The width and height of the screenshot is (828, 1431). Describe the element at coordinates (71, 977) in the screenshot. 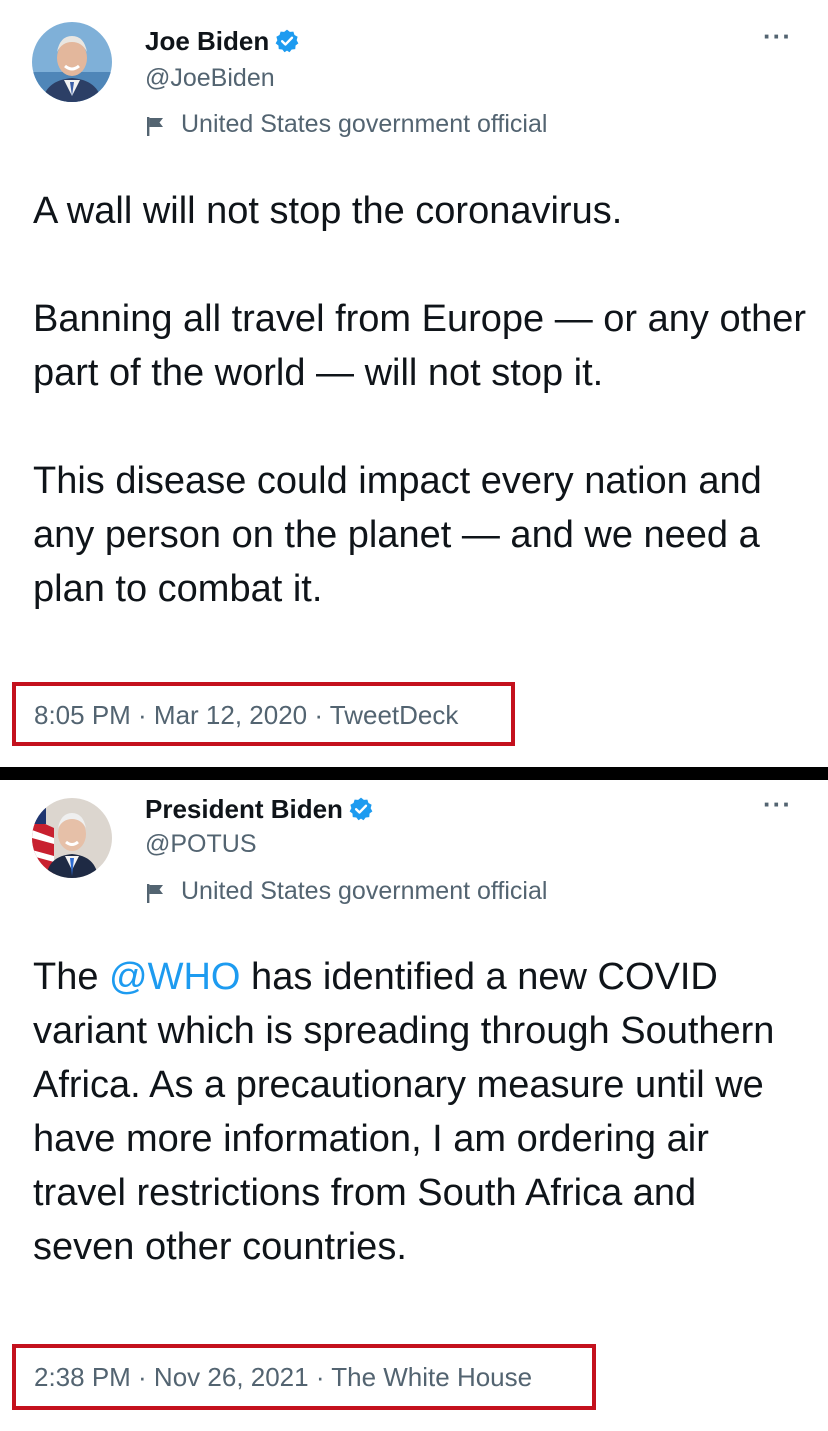

I see `tweet-text-start: The` at that location.